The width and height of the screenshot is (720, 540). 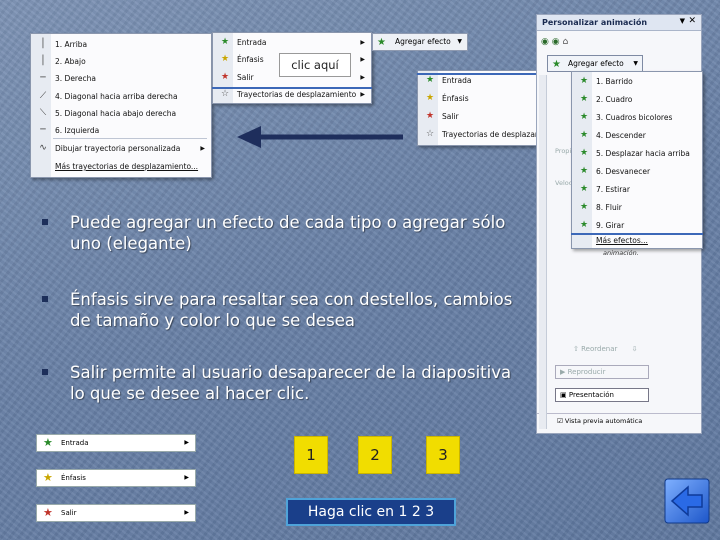 I want to click on forward-icon: ◉, so click(x=556, y=42).